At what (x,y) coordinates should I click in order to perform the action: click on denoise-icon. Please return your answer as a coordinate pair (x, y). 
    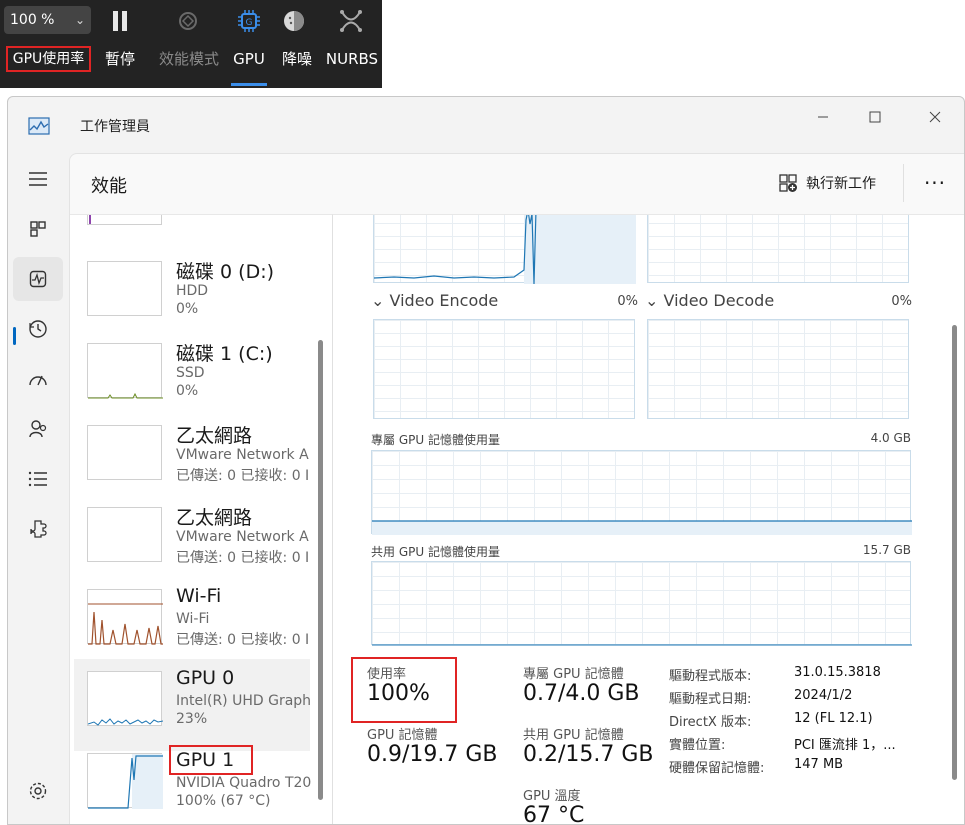
    Looking at the image, I should click on (294, 21).